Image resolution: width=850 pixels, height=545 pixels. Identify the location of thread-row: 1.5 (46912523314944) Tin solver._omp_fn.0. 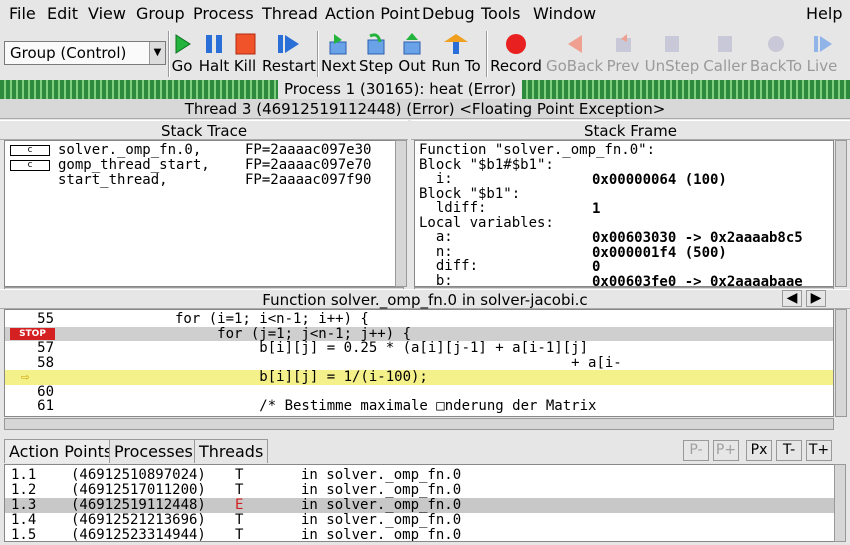
(420, 535).